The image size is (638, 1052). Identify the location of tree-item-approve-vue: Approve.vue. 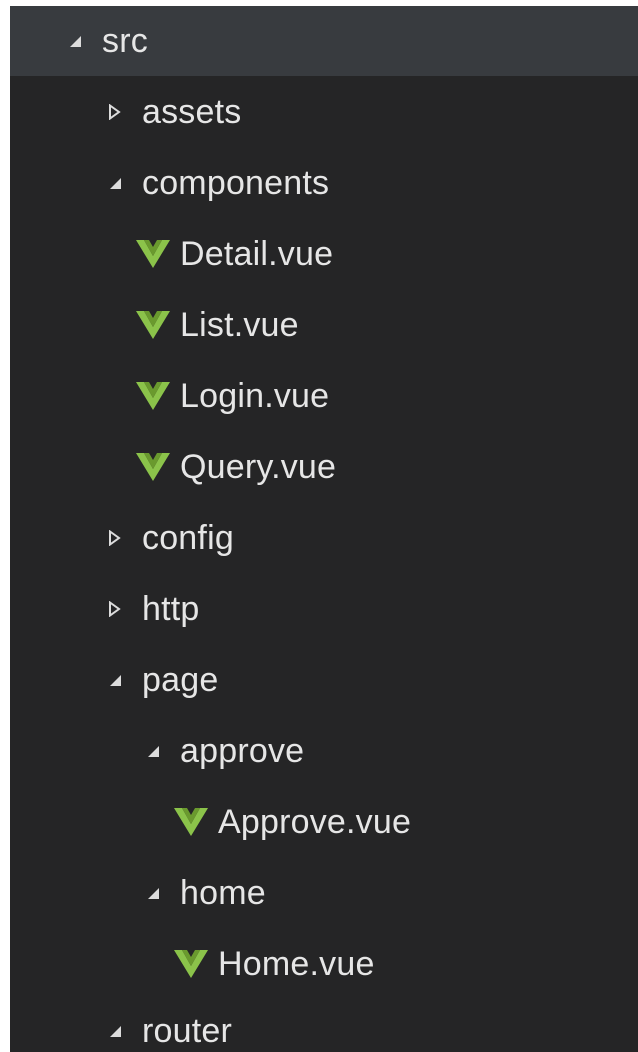
(324, 822).